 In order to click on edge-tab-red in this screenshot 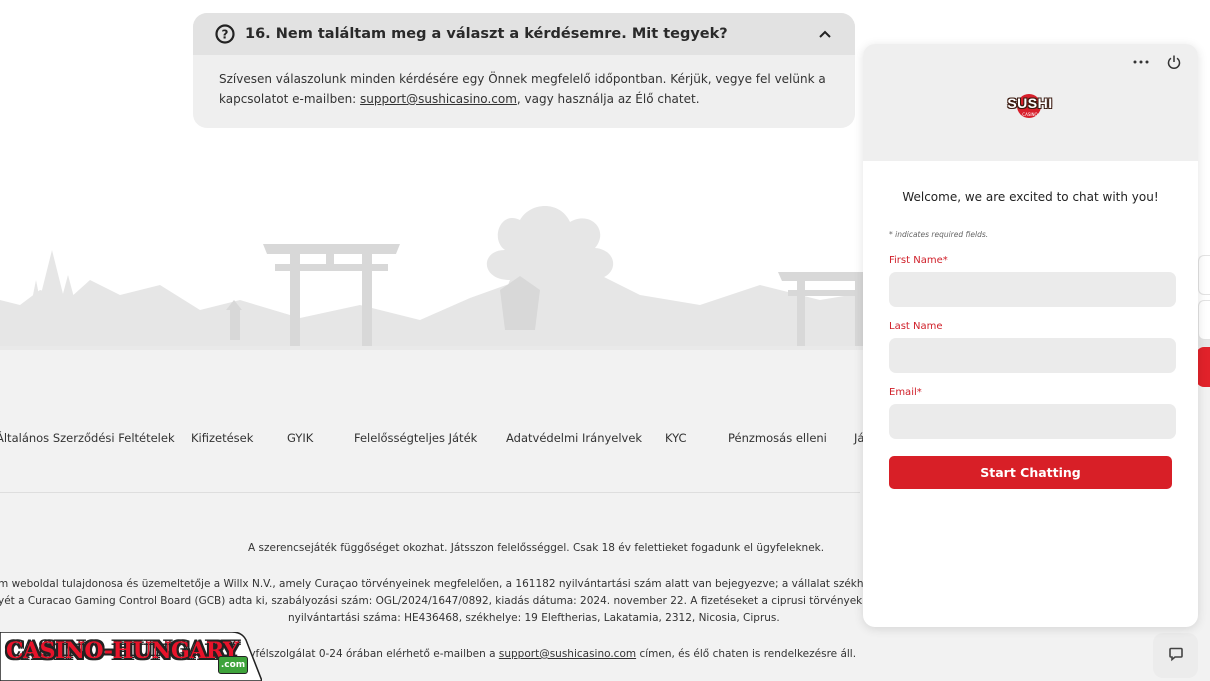, I will do `click(1203, 367)`.